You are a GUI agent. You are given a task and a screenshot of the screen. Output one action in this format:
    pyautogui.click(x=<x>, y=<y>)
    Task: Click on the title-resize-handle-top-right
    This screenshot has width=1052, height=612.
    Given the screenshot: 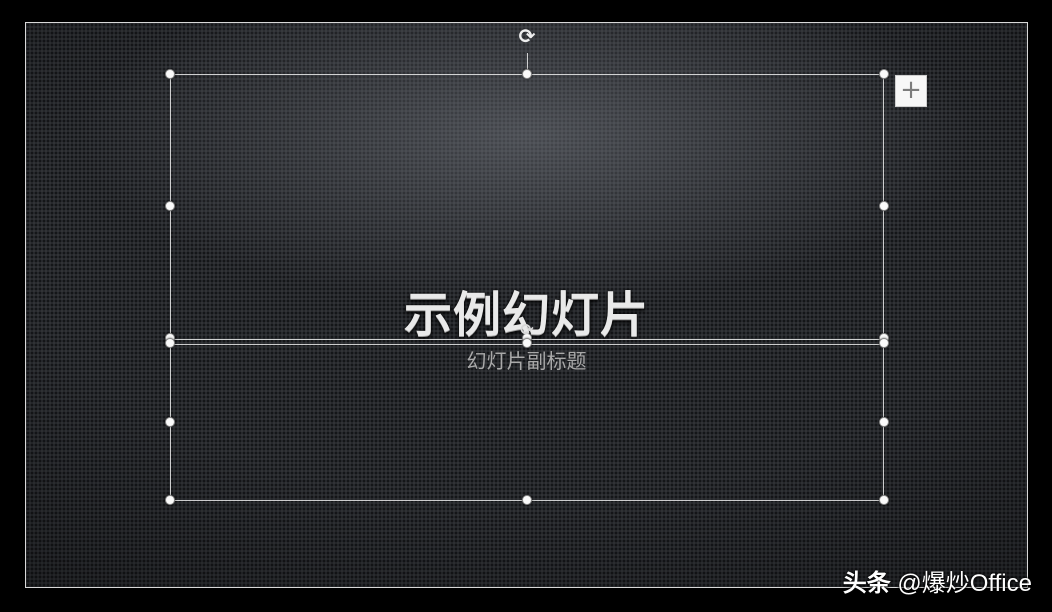 What is the action you would take?
    pyautogui.click(x=884, y=74)
    